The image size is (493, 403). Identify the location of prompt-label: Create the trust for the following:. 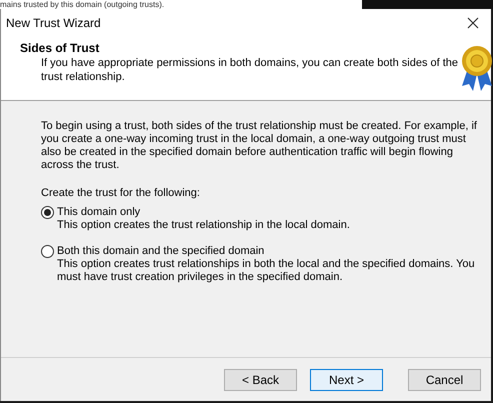
(121, 193).